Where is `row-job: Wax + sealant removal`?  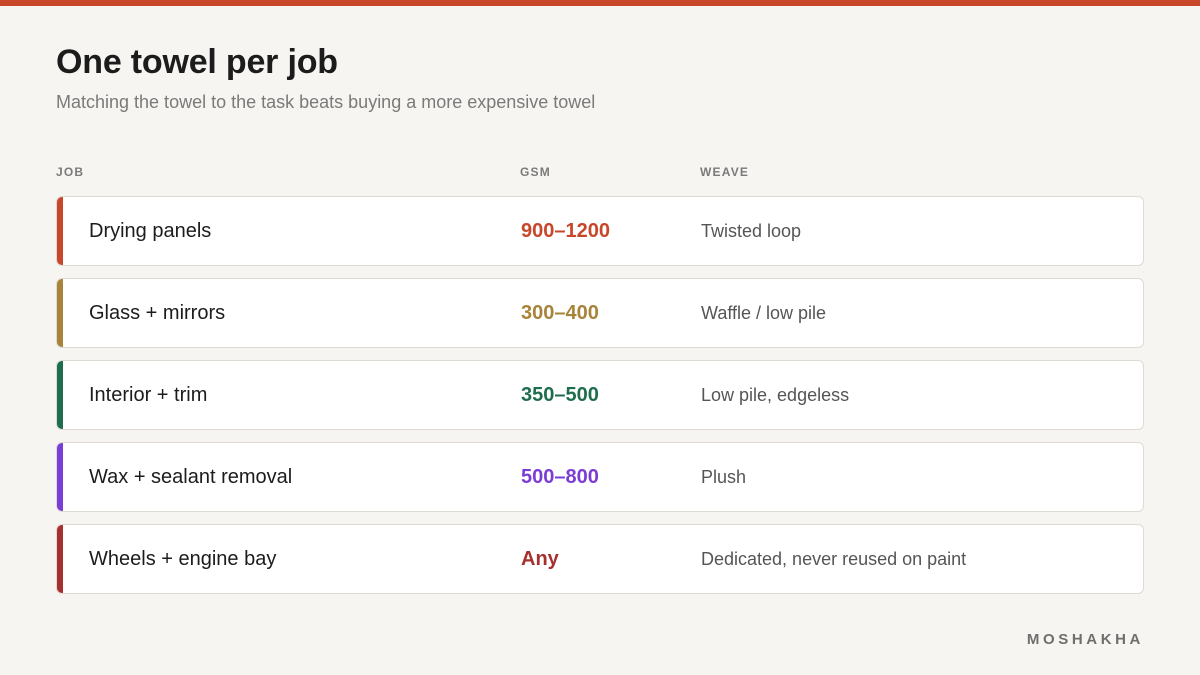 row-job: Wax + sealant removal is located at coordinates (191, 477).